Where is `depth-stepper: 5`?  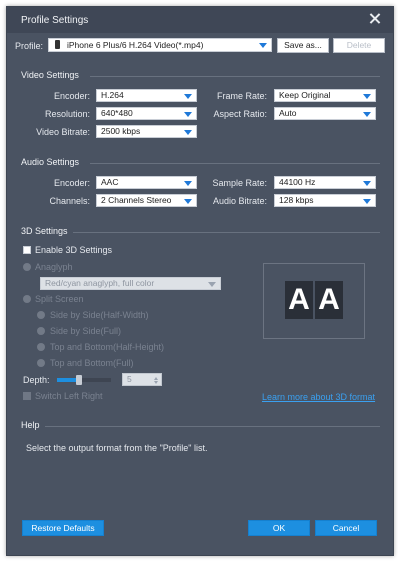 depth-stepper: 5 is located at coordinates (142, 379).